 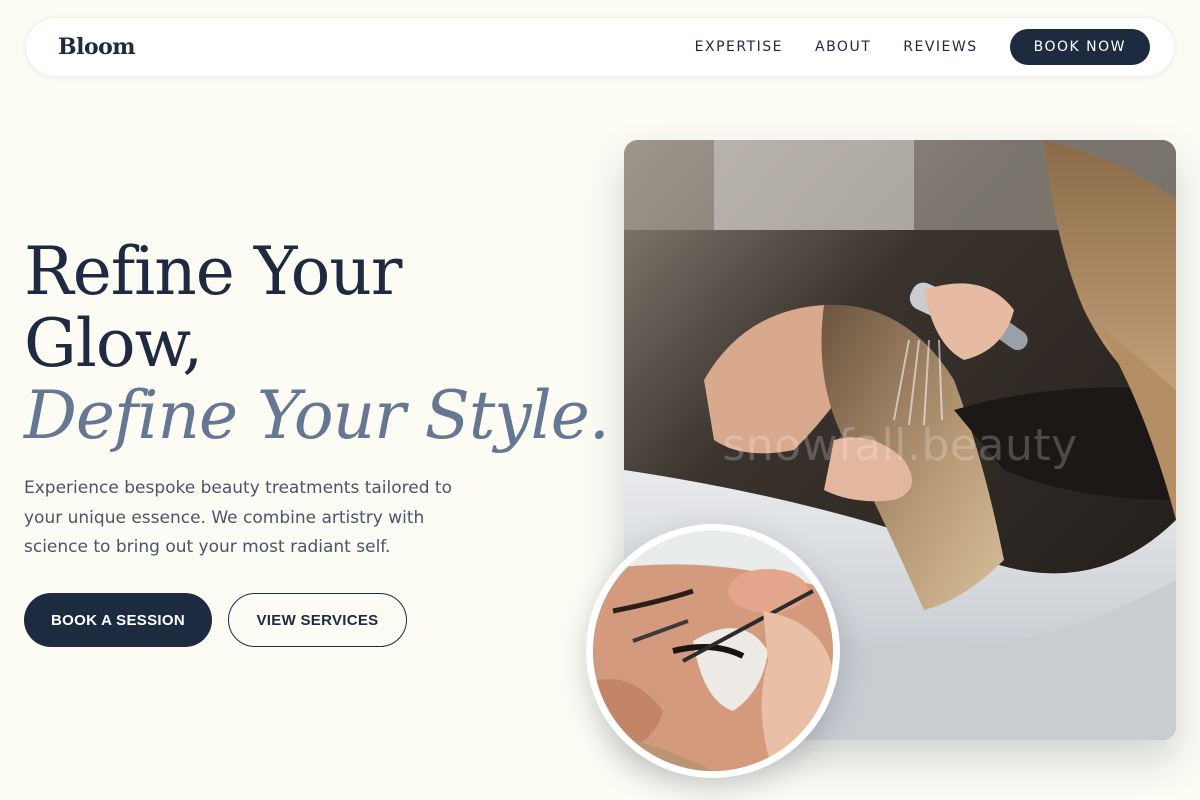 I want to click on nav-links: EXPERTISE ABOUT REVIEWS BOOK NOW, so click(x=922, y=47).